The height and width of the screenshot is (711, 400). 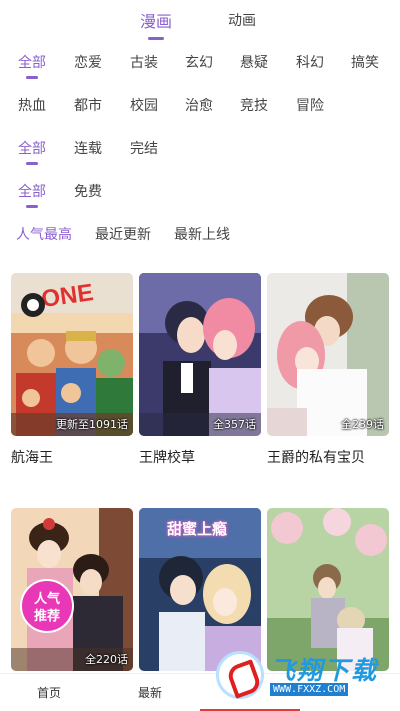 I want to click on genre-filter-item: 玄幻, so click(x=199, y=62).